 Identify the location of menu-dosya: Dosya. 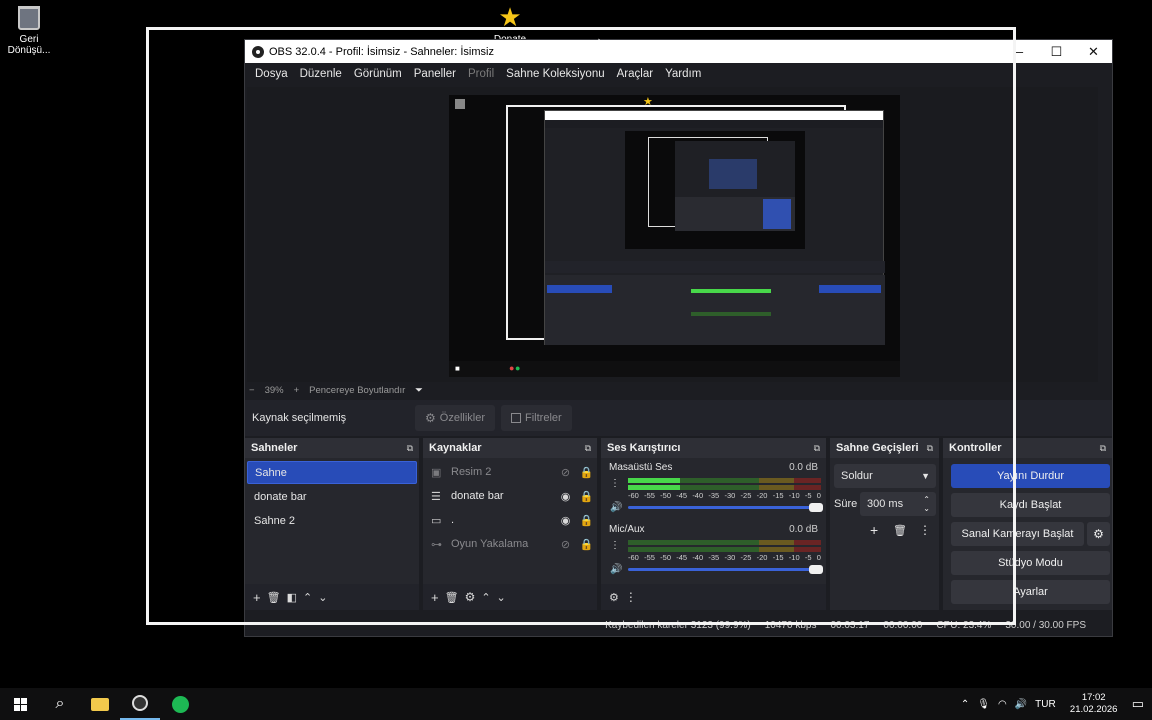
(271, 74).